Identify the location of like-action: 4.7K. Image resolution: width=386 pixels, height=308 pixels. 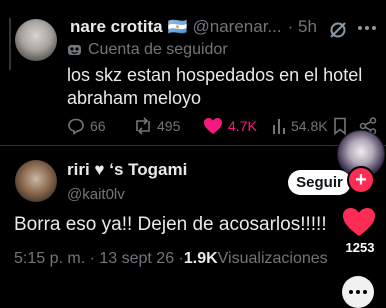
(230, 126).